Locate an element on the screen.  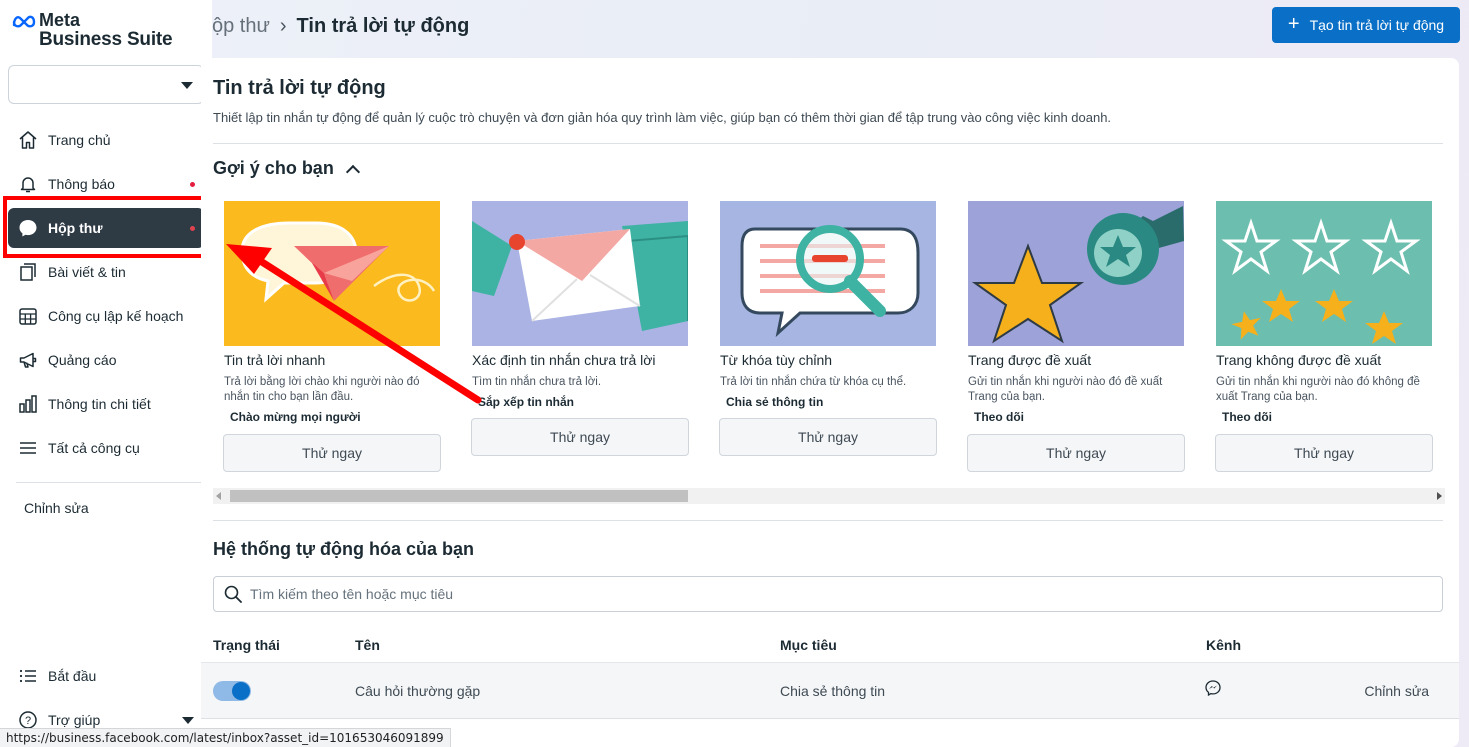
card-title: Trang không được đề xuất is located at coordinates (1299, 360).